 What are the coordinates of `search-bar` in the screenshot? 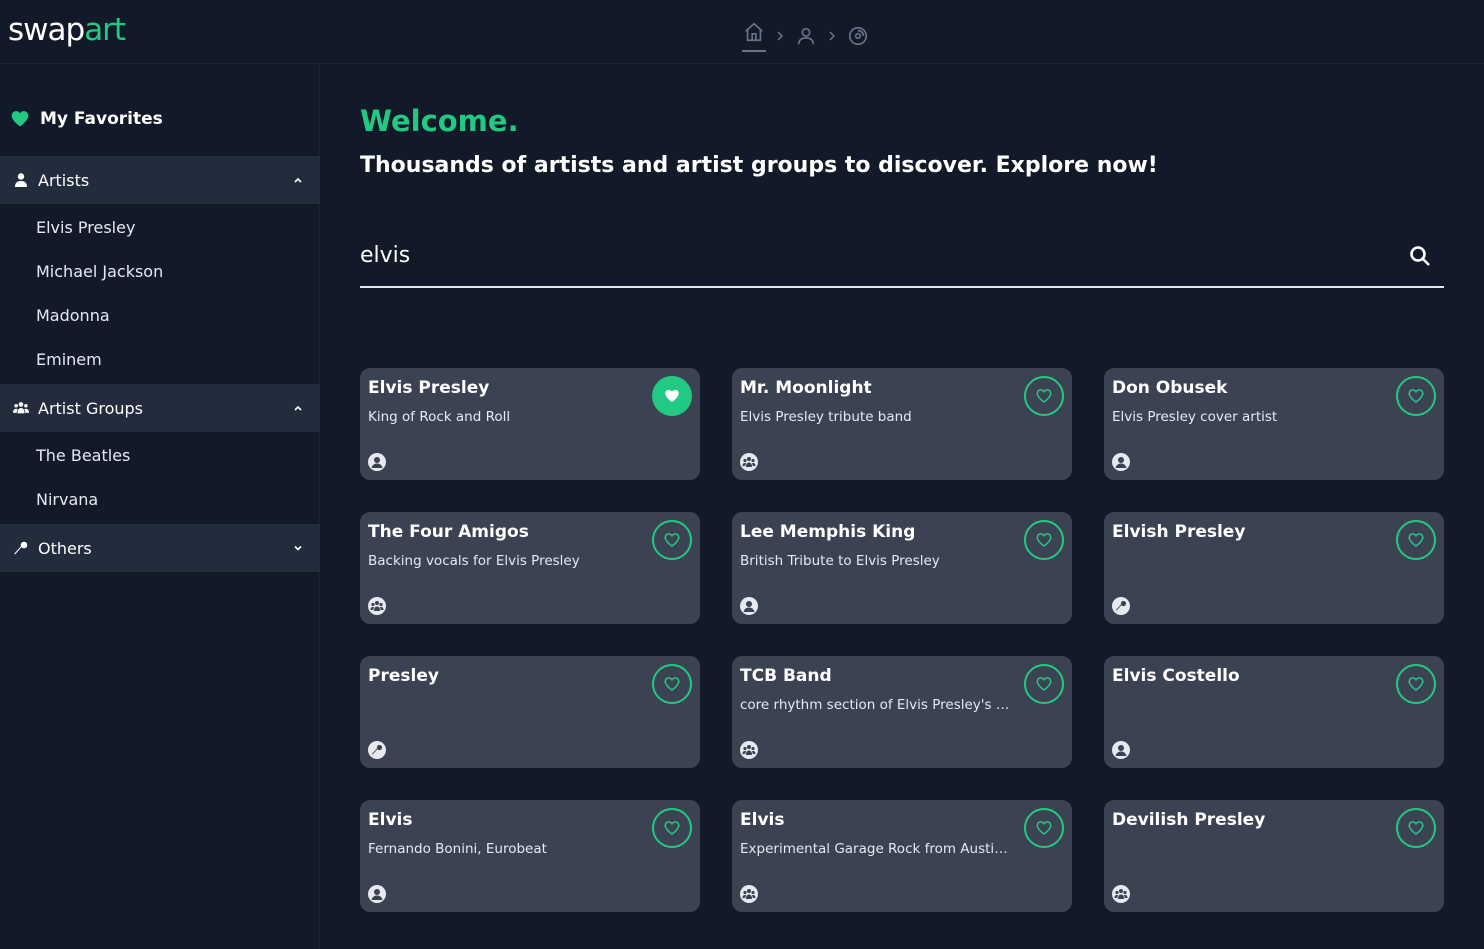 It's located at (902, 262).